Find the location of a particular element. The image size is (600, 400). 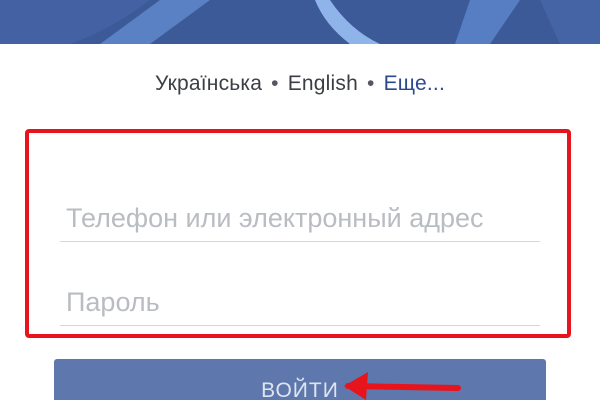

language-english-link: English is located at coordinates (323, 83).